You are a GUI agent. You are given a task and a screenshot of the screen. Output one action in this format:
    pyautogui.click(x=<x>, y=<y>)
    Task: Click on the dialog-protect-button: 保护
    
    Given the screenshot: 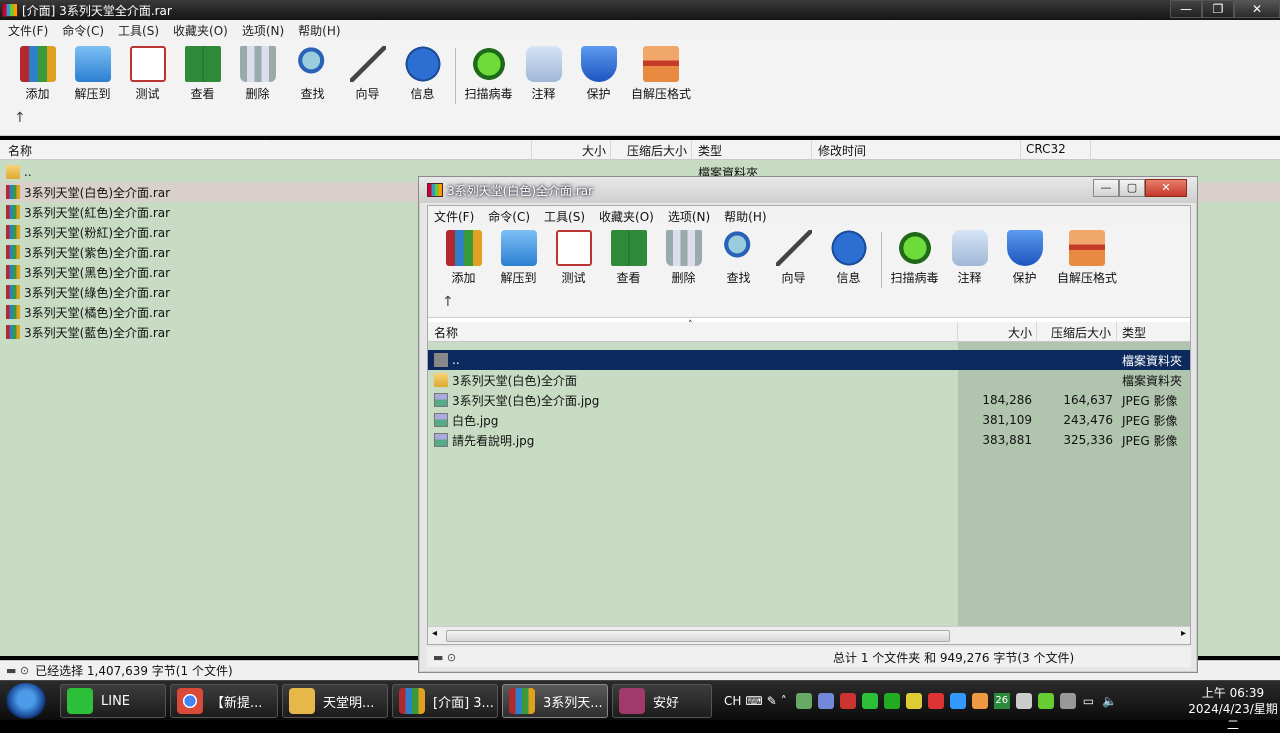 What is the action you would take?
    pyautogui.click(x=1024, y=259)
    